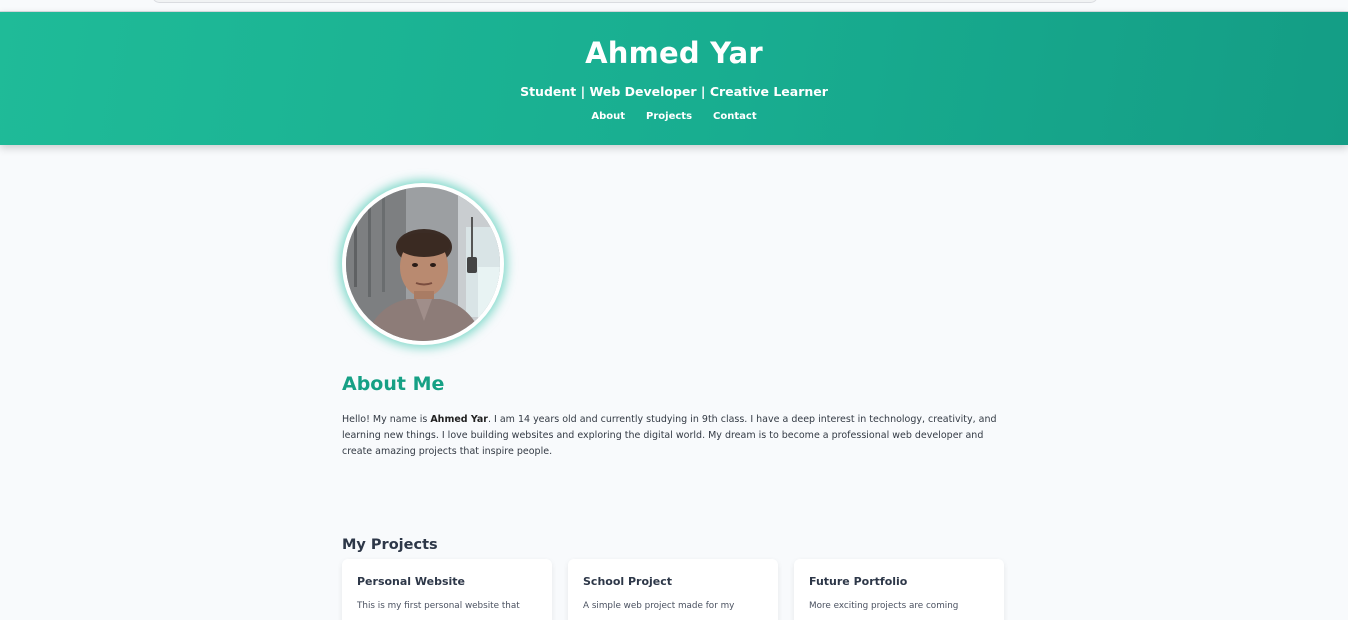 This screenshot has height=620, width=1348. I want to click on project-card-title: School Project, so click(628, 581).